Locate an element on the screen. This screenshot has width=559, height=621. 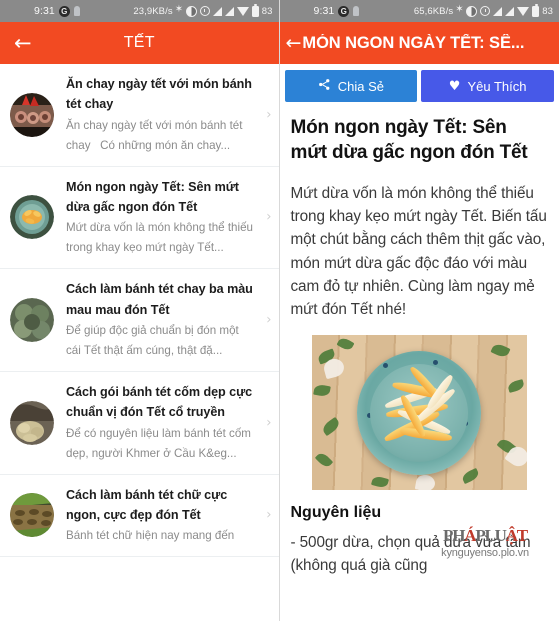
share-button: Chia Sẻ is located at coordinates (351, 86).